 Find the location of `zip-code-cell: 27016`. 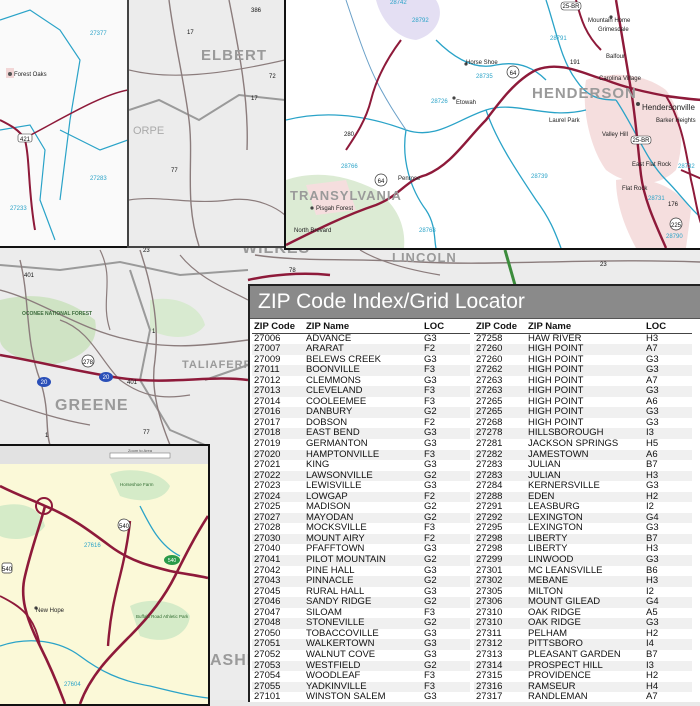

zip-code-cell: 27016 is located at coordinates (278, 412).